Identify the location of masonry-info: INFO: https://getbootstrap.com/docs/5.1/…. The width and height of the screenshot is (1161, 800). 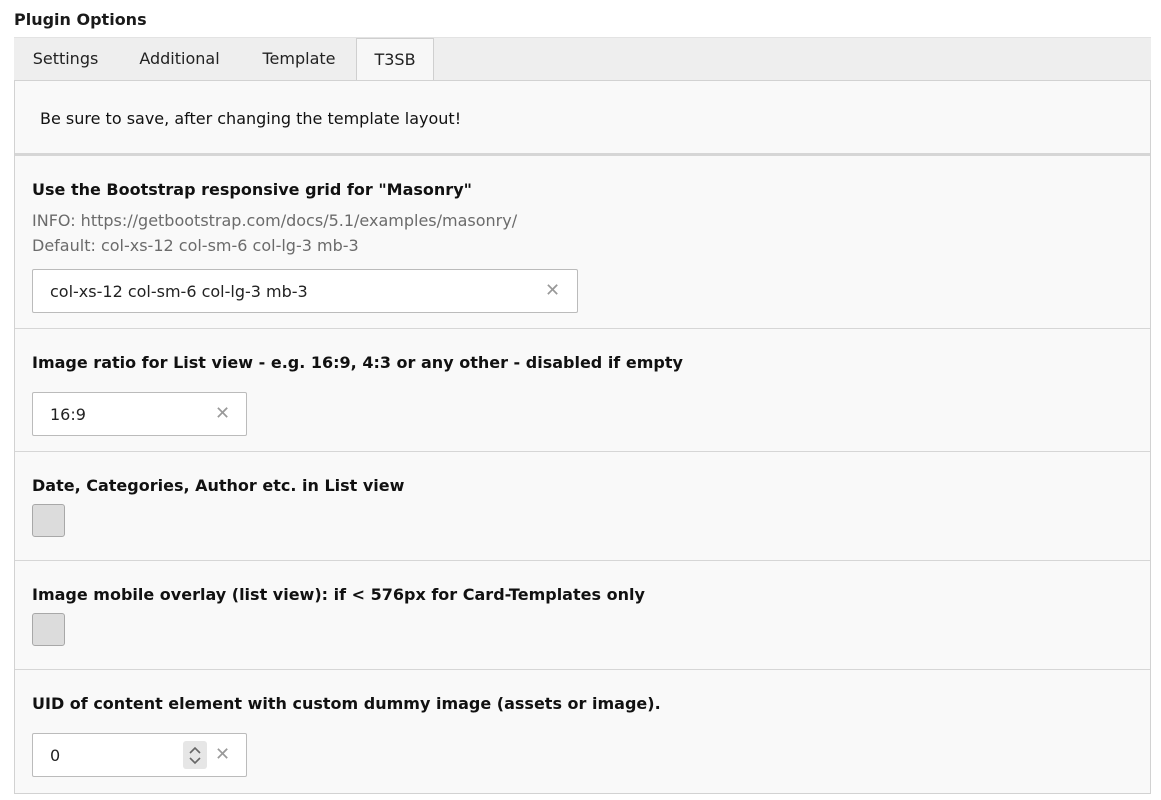
(275, 220).